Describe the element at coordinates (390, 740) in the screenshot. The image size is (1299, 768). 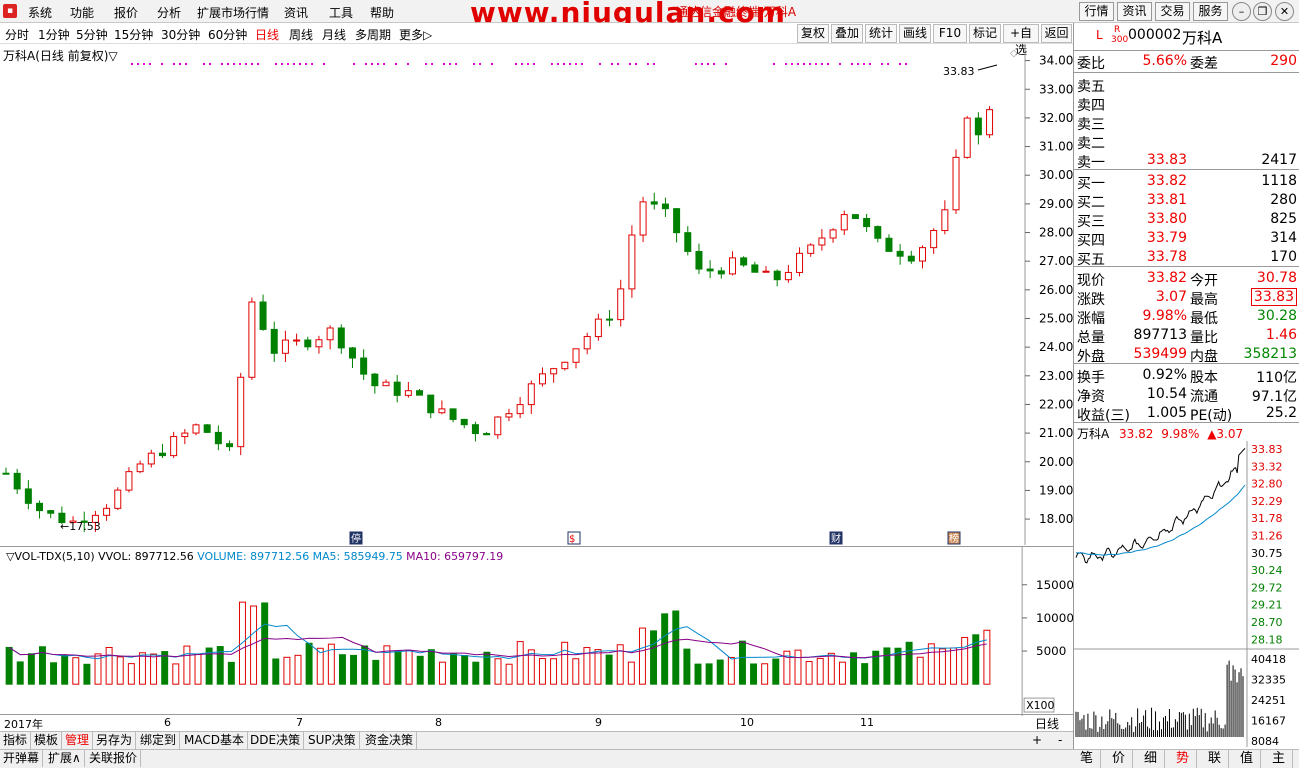
I see `tab-fund: 资金决策` at that location.